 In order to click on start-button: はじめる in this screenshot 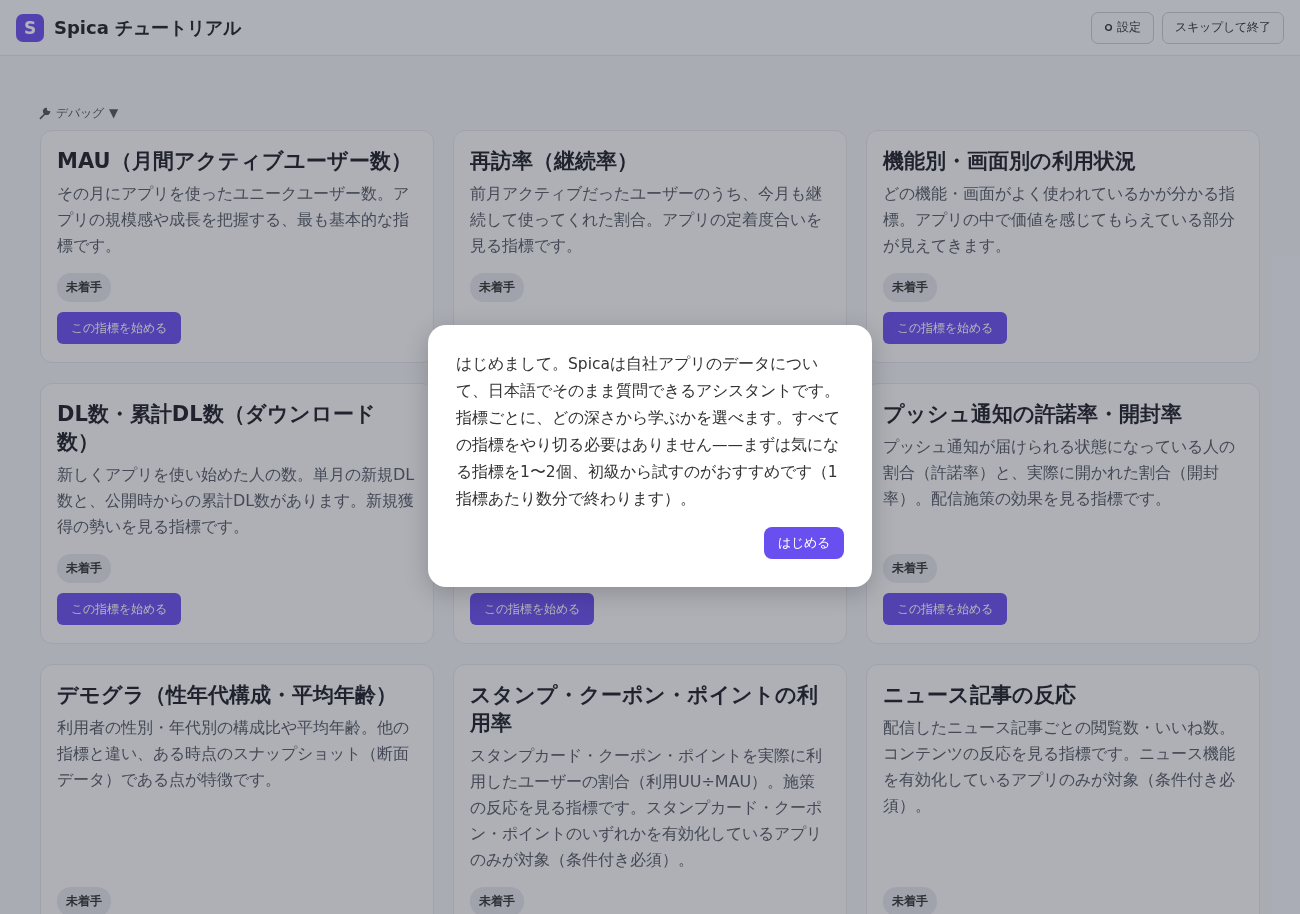, I will do `click(804, 543)`.